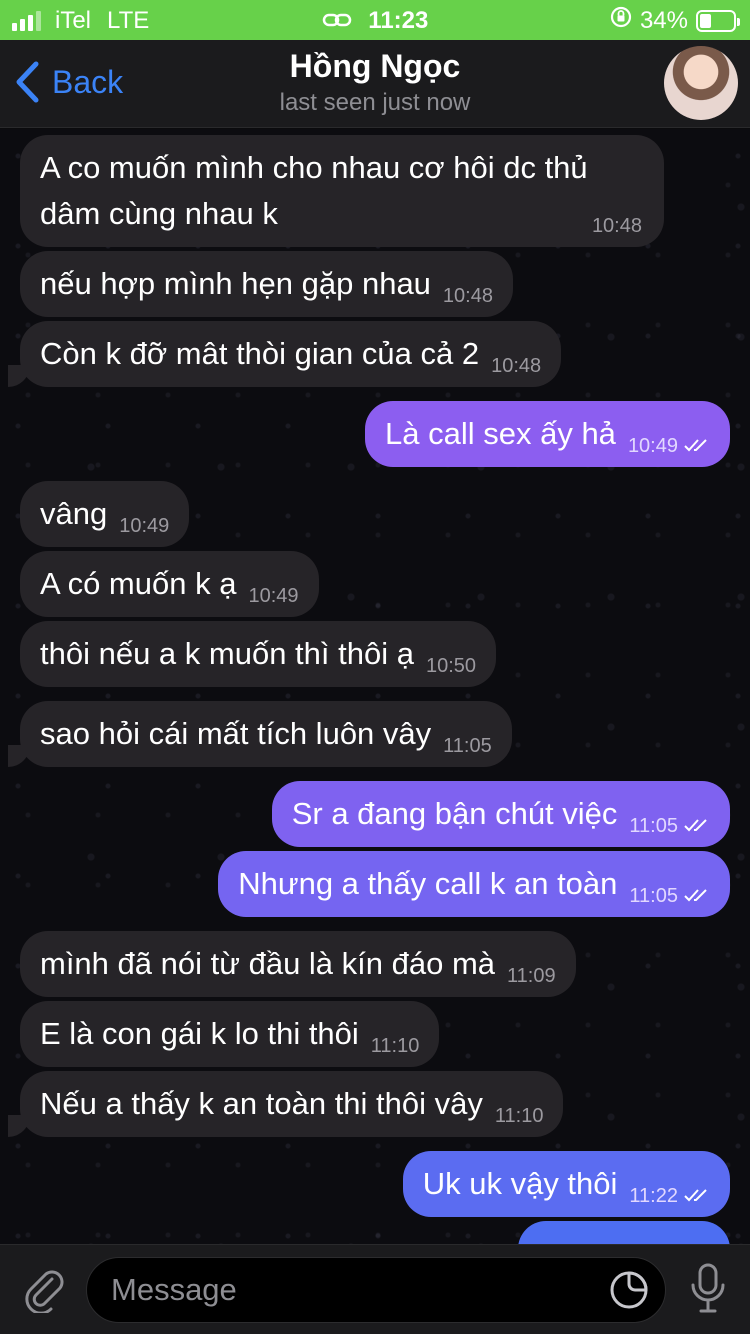 The image size is (750, 1334). I want to click on message-bubble-incoming: Nếu a thấy k an toàn thi thôi vây 11:10, so click(292, 1104).